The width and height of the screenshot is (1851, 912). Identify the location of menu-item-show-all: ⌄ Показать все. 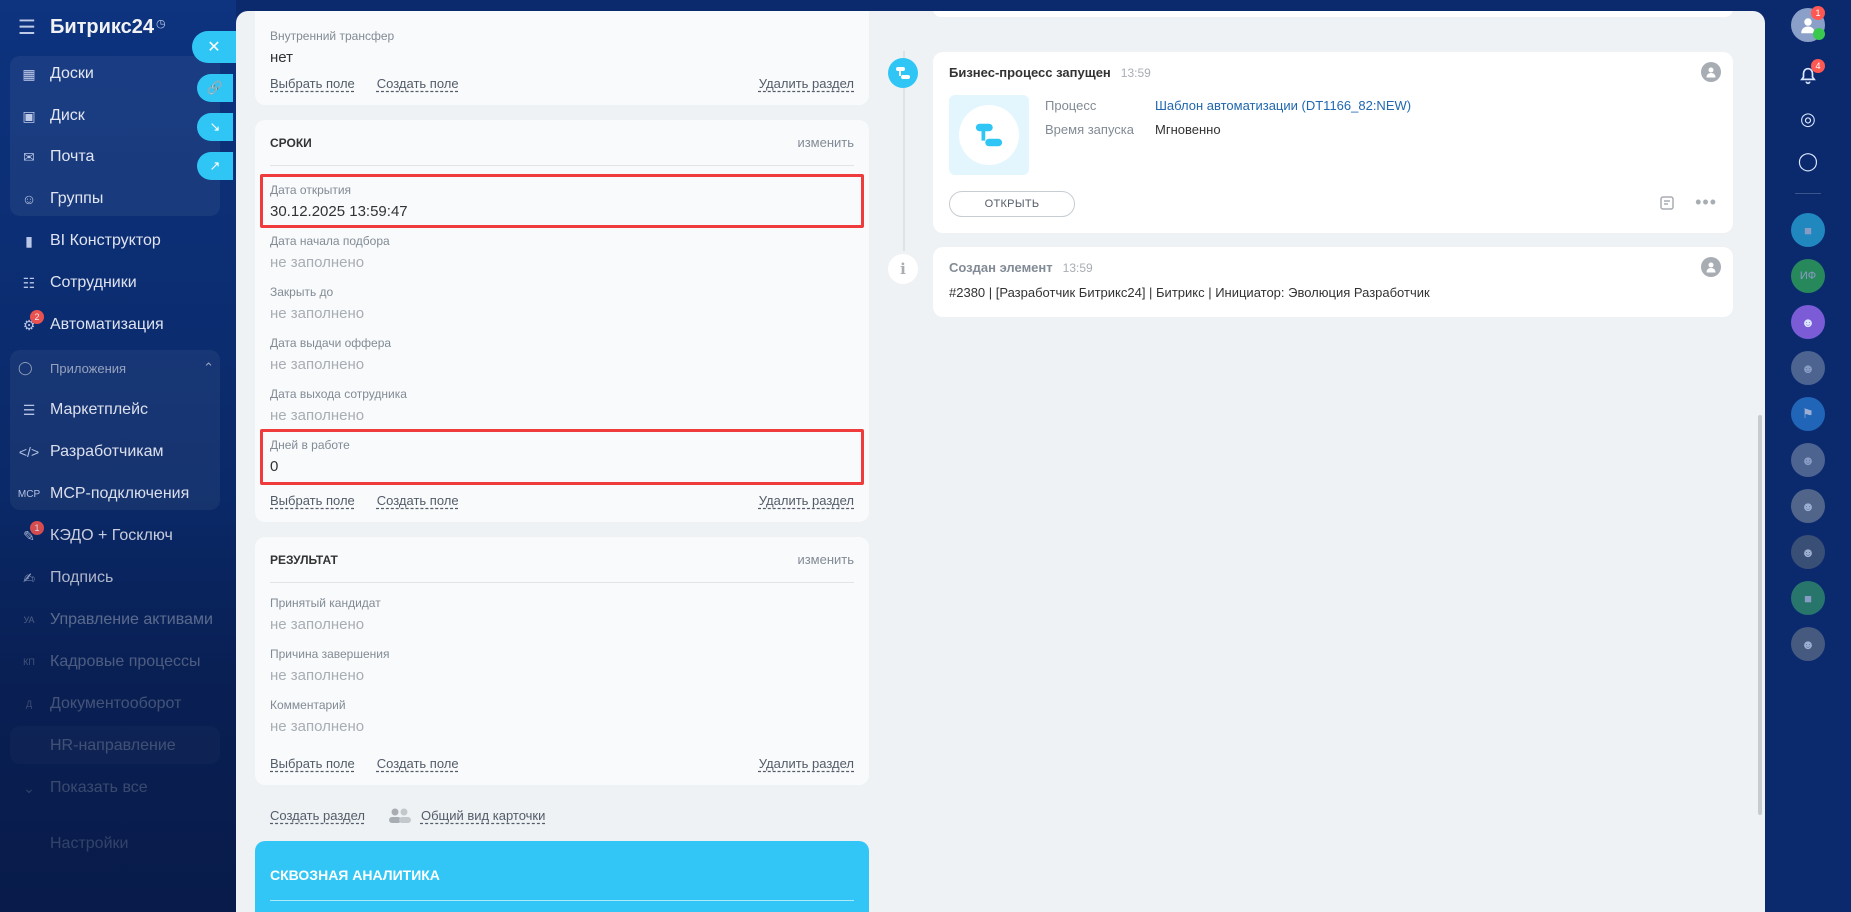
(118, 788).